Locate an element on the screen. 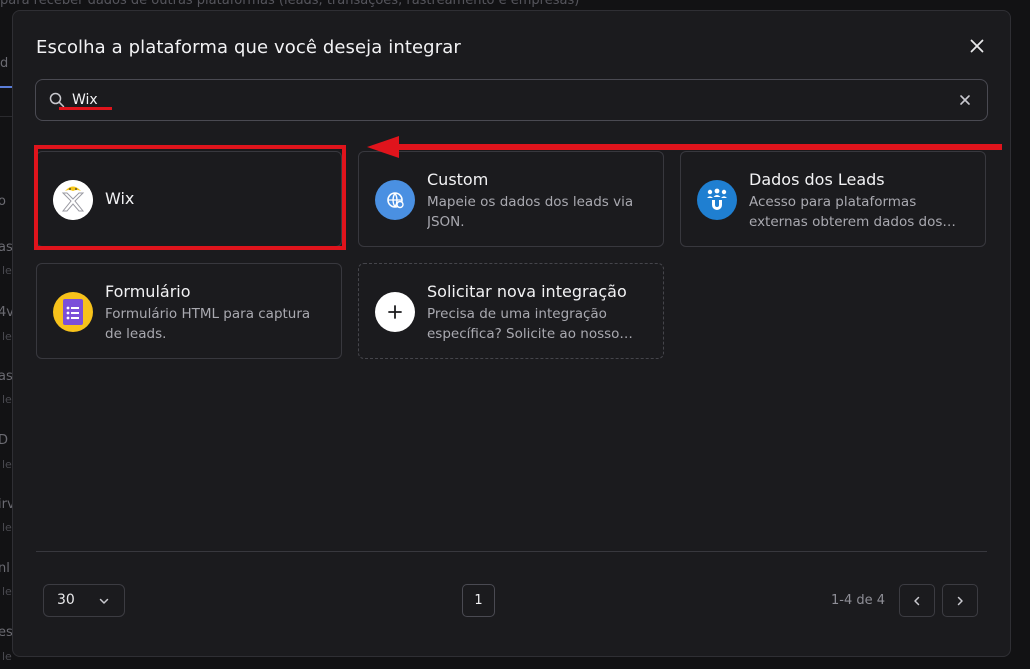  background-row-sub: leads is located at coordinates (7, 656).